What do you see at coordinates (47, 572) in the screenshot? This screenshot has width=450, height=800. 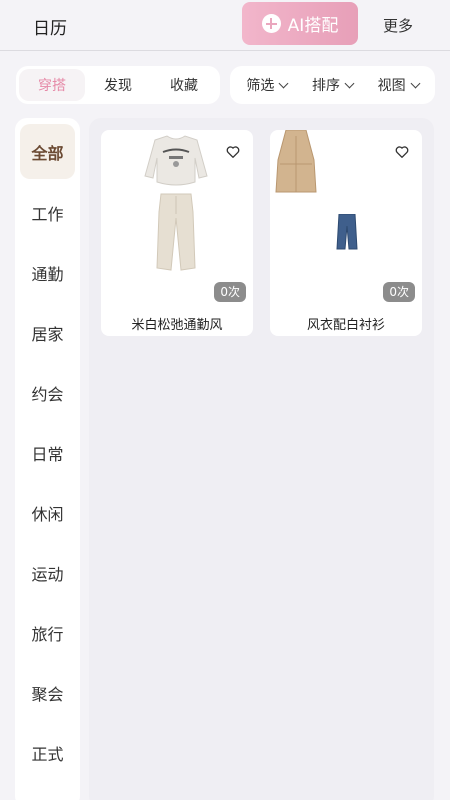 I see `sidebar-item-sport: 运动` at bounding box center [47, 572].